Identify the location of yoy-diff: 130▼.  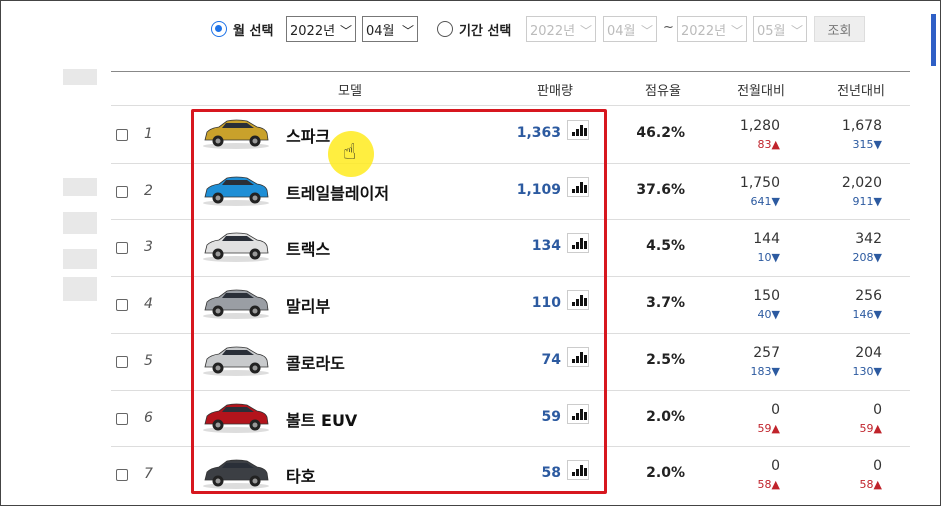
(867, 371).